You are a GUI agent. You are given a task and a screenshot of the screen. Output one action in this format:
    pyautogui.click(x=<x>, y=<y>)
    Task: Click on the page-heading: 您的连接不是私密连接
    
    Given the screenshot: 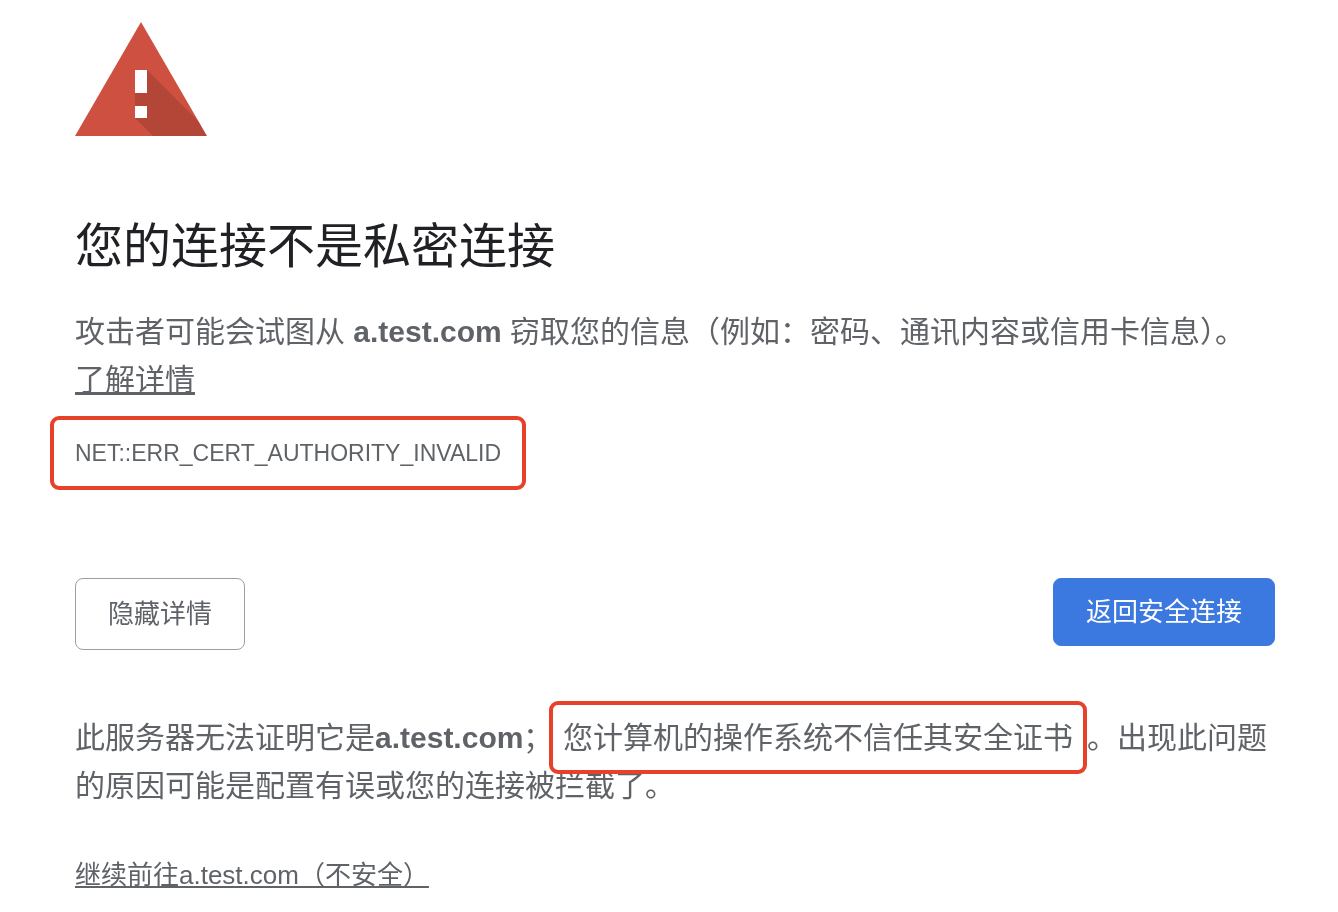 What is the action you would take?
    pyautogui.click(x=315, y=247)
    